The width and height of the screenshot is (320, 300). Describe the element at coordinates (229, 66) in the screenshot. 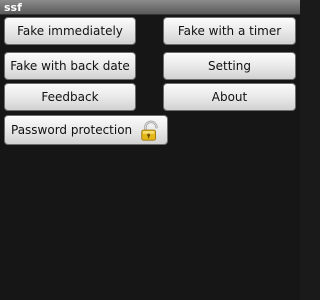

I see `setting-button: Setting` at that location.